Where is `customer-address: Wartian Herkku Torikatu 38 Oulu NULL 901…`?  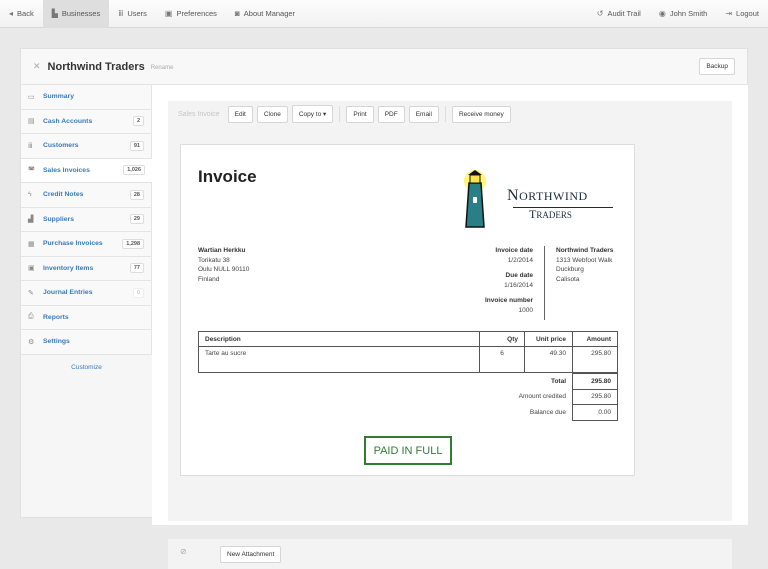 customer-address: Wartian Herkku Torikatu 38 Oulu NULL 901… is located at coordinates (224, 265).